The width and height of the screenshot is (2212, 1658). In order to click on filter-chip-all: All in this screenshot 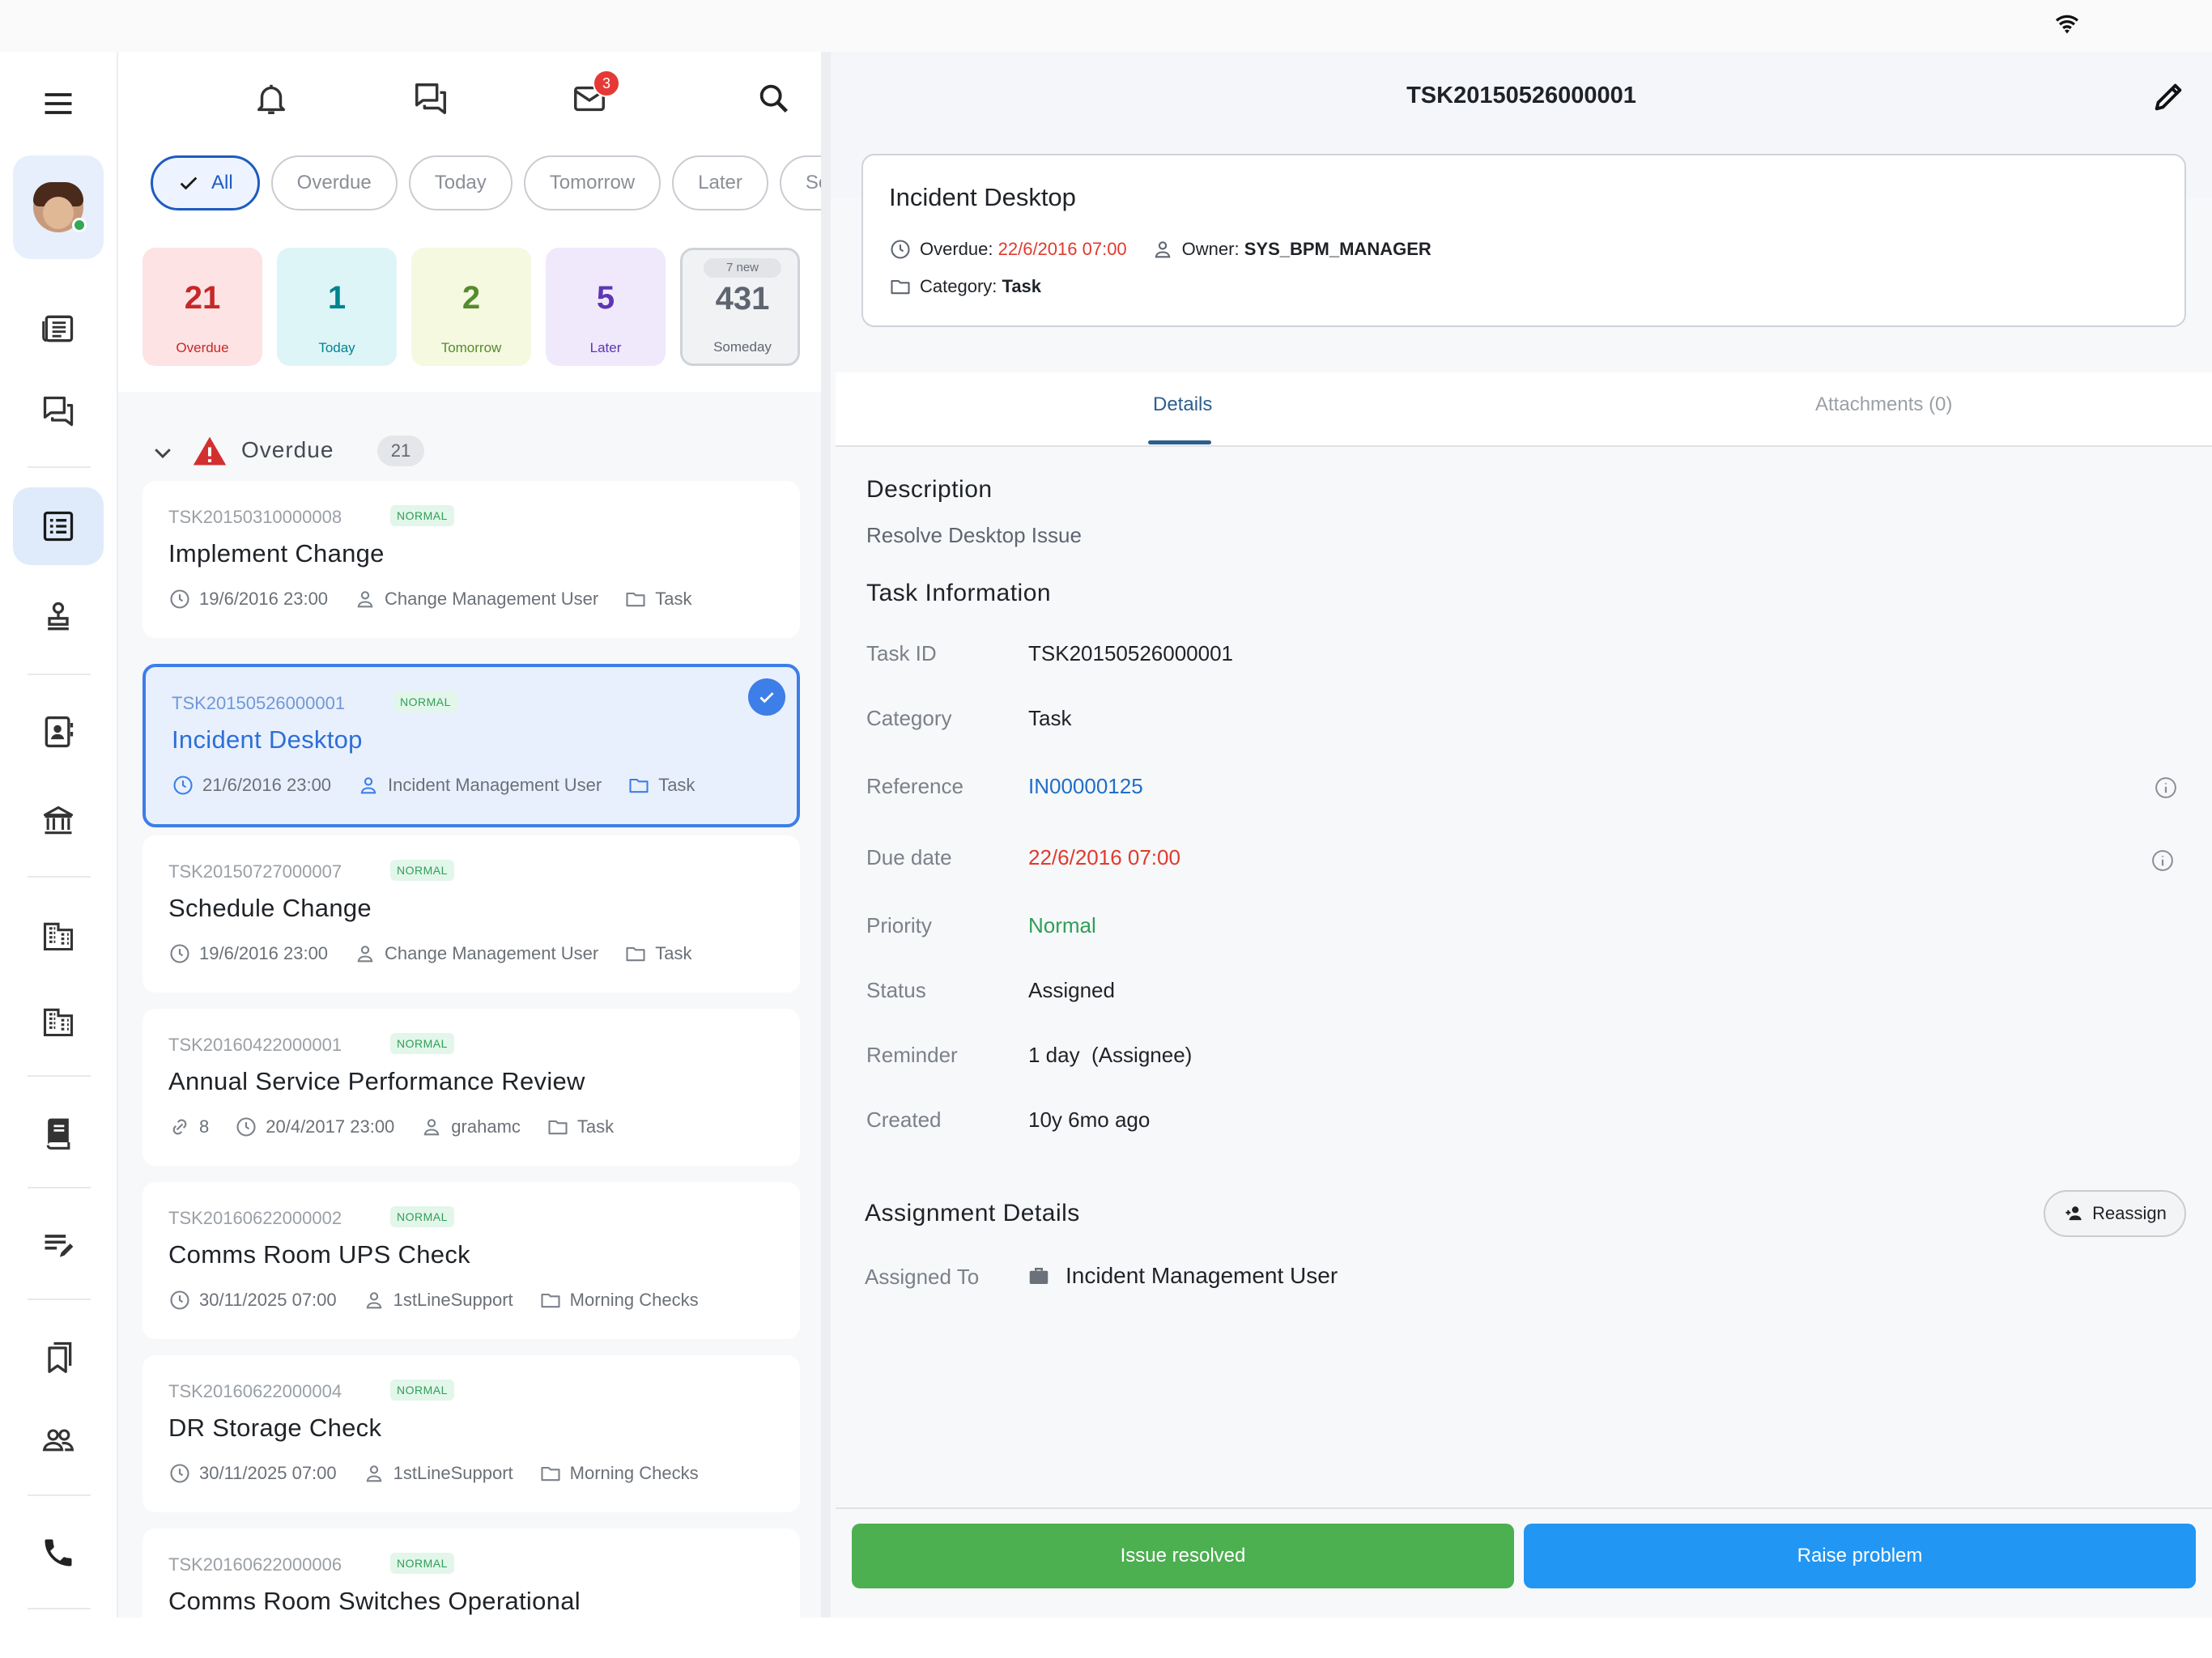, I will do `click(206, 182)`.